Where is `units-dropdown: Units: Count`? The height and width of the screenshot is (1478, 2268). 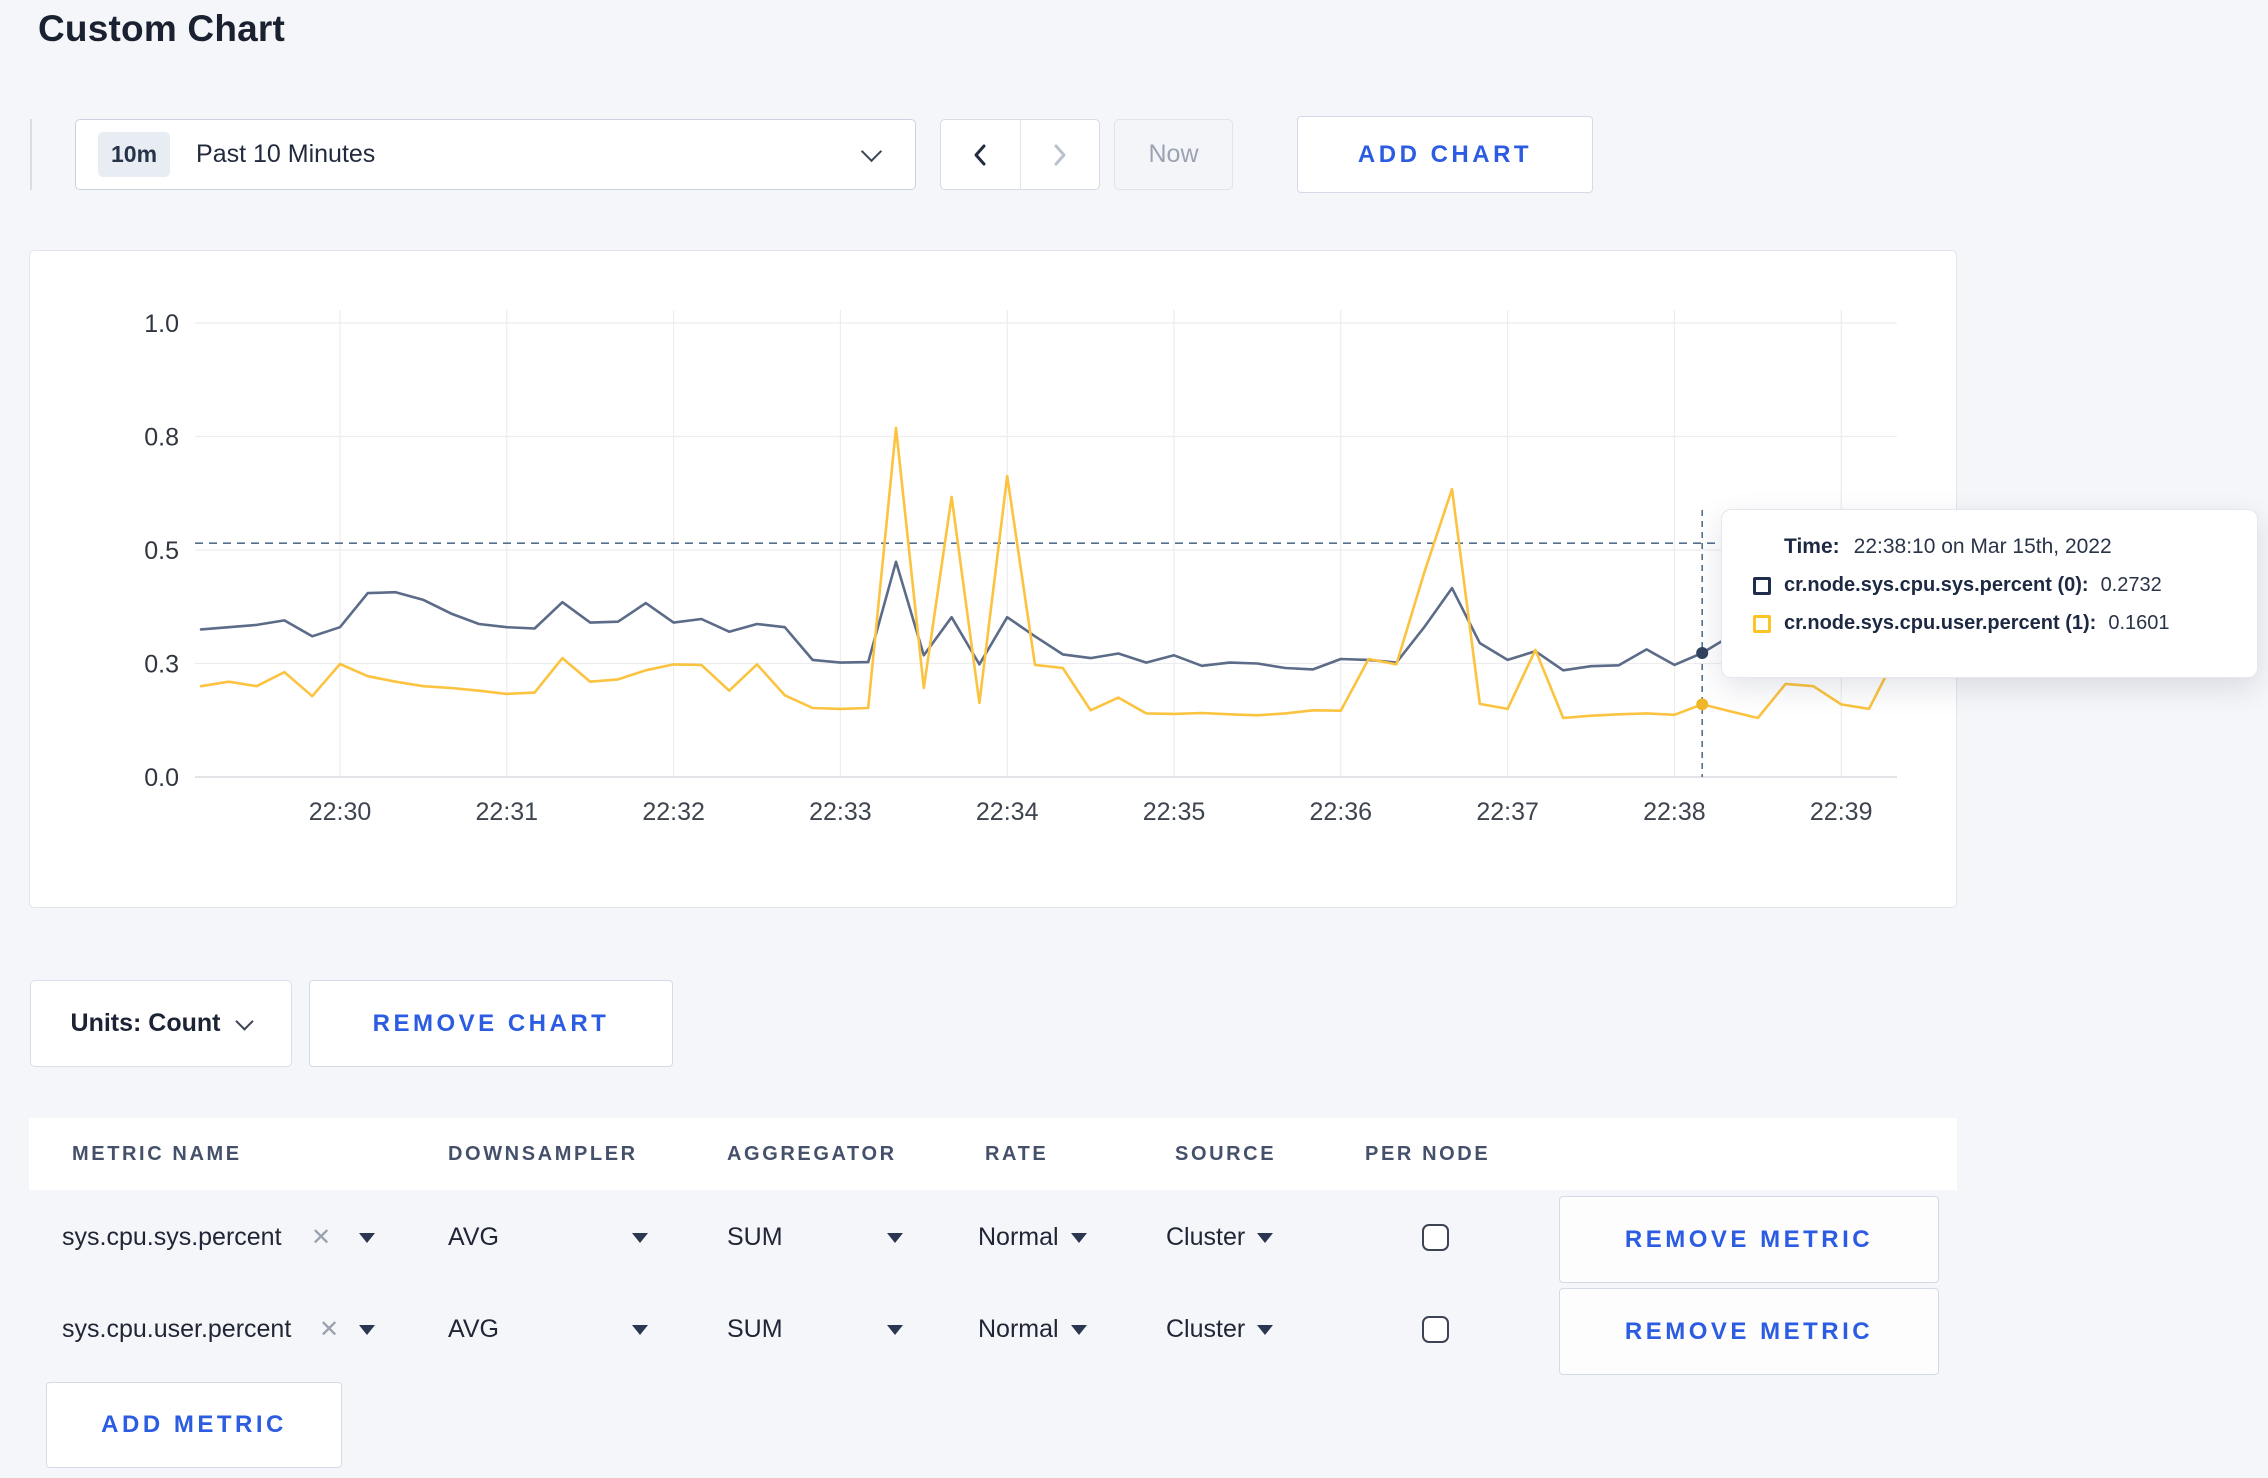
units-dropdown: Units: Count is located at coordinates (161, 1023).